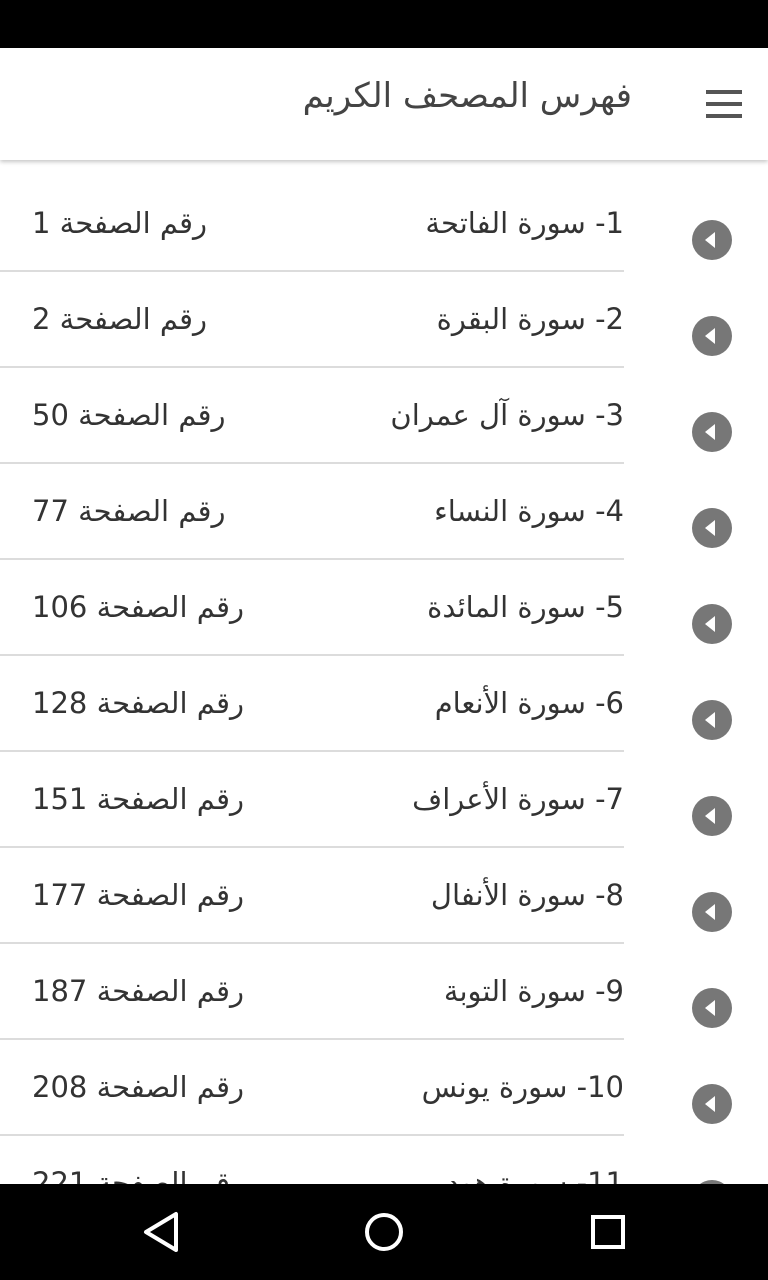 Image resolution: width=768 pixels, height=1280 pixels. What do you see at coordinates (138, 991) in the screenshot?
I see `page-number: رقم الصفحة 187` at bounding box center [138, 991].